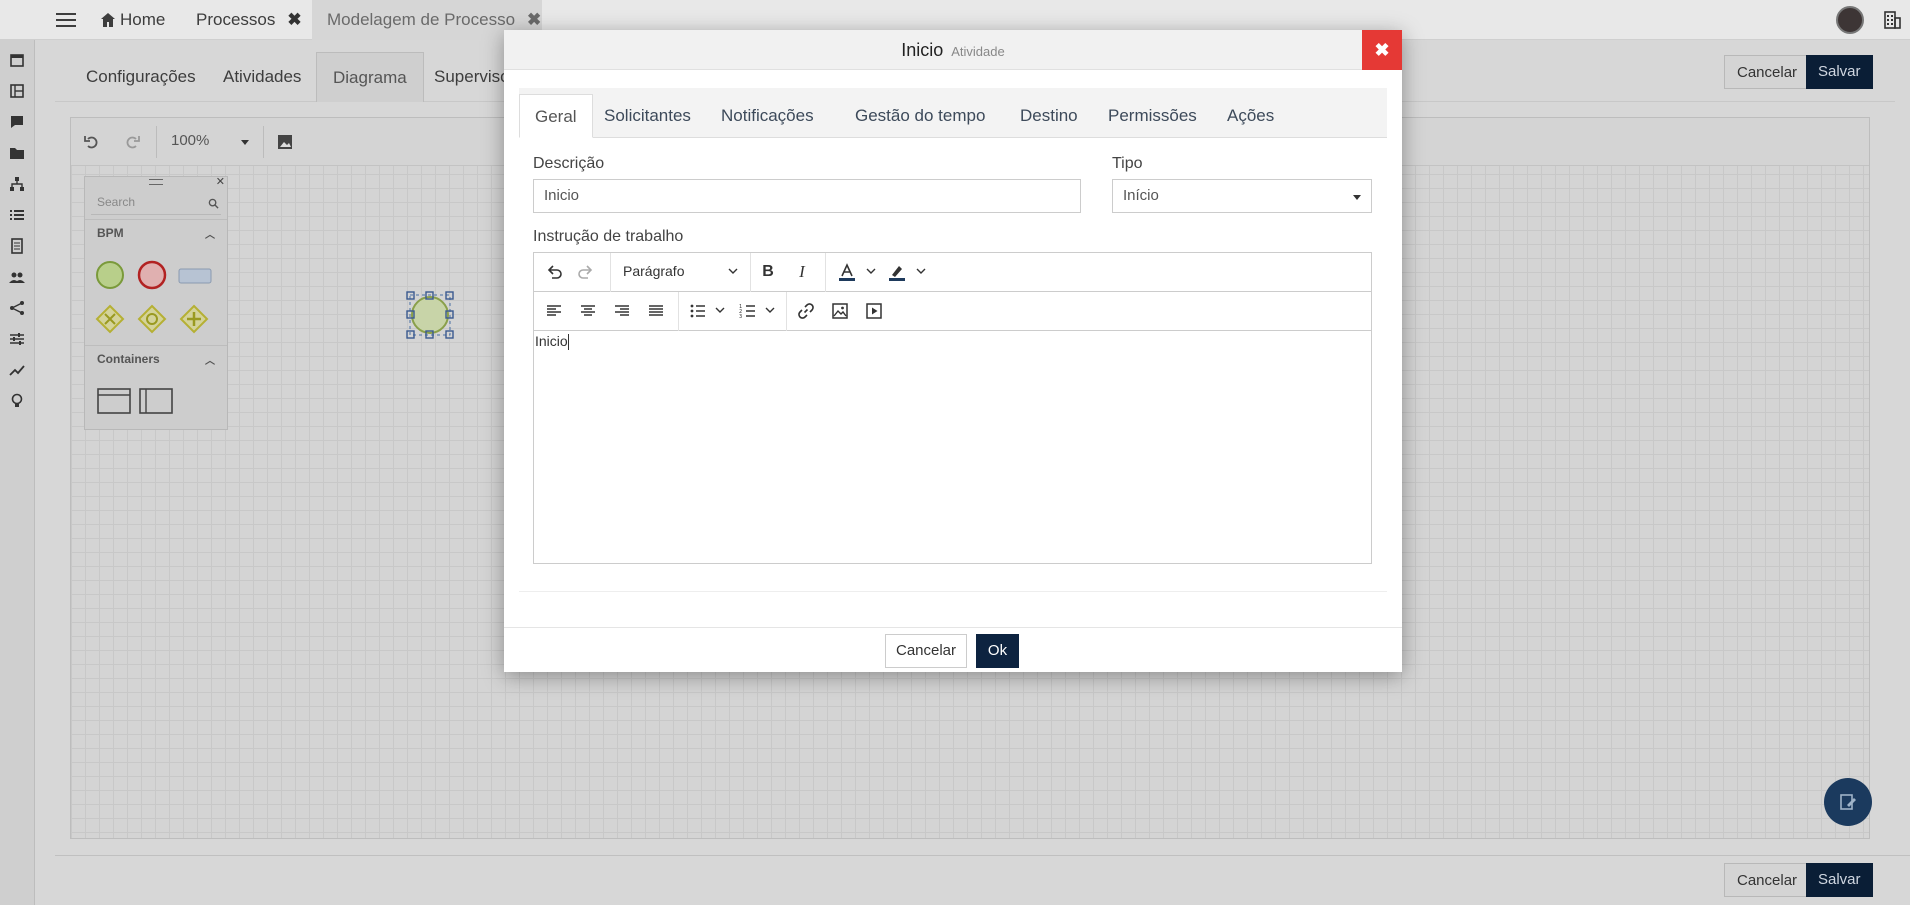 The image size is (1910, 905). I want to click on highlight-button, so click(897, 272).